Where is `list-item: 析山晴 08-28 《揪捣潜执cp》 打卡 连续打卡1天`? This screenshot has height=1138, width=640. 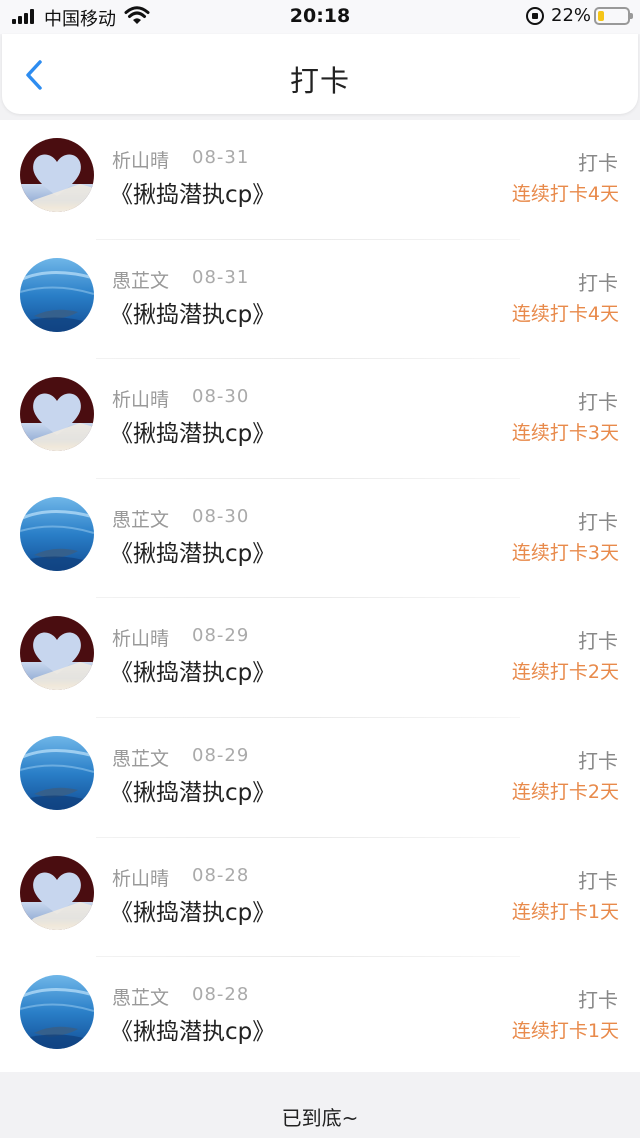
list-item: 析山晴 08-28 《揪捣潜执cp》 打卡 连续打卡1天 is located at coordinates (320, 898).